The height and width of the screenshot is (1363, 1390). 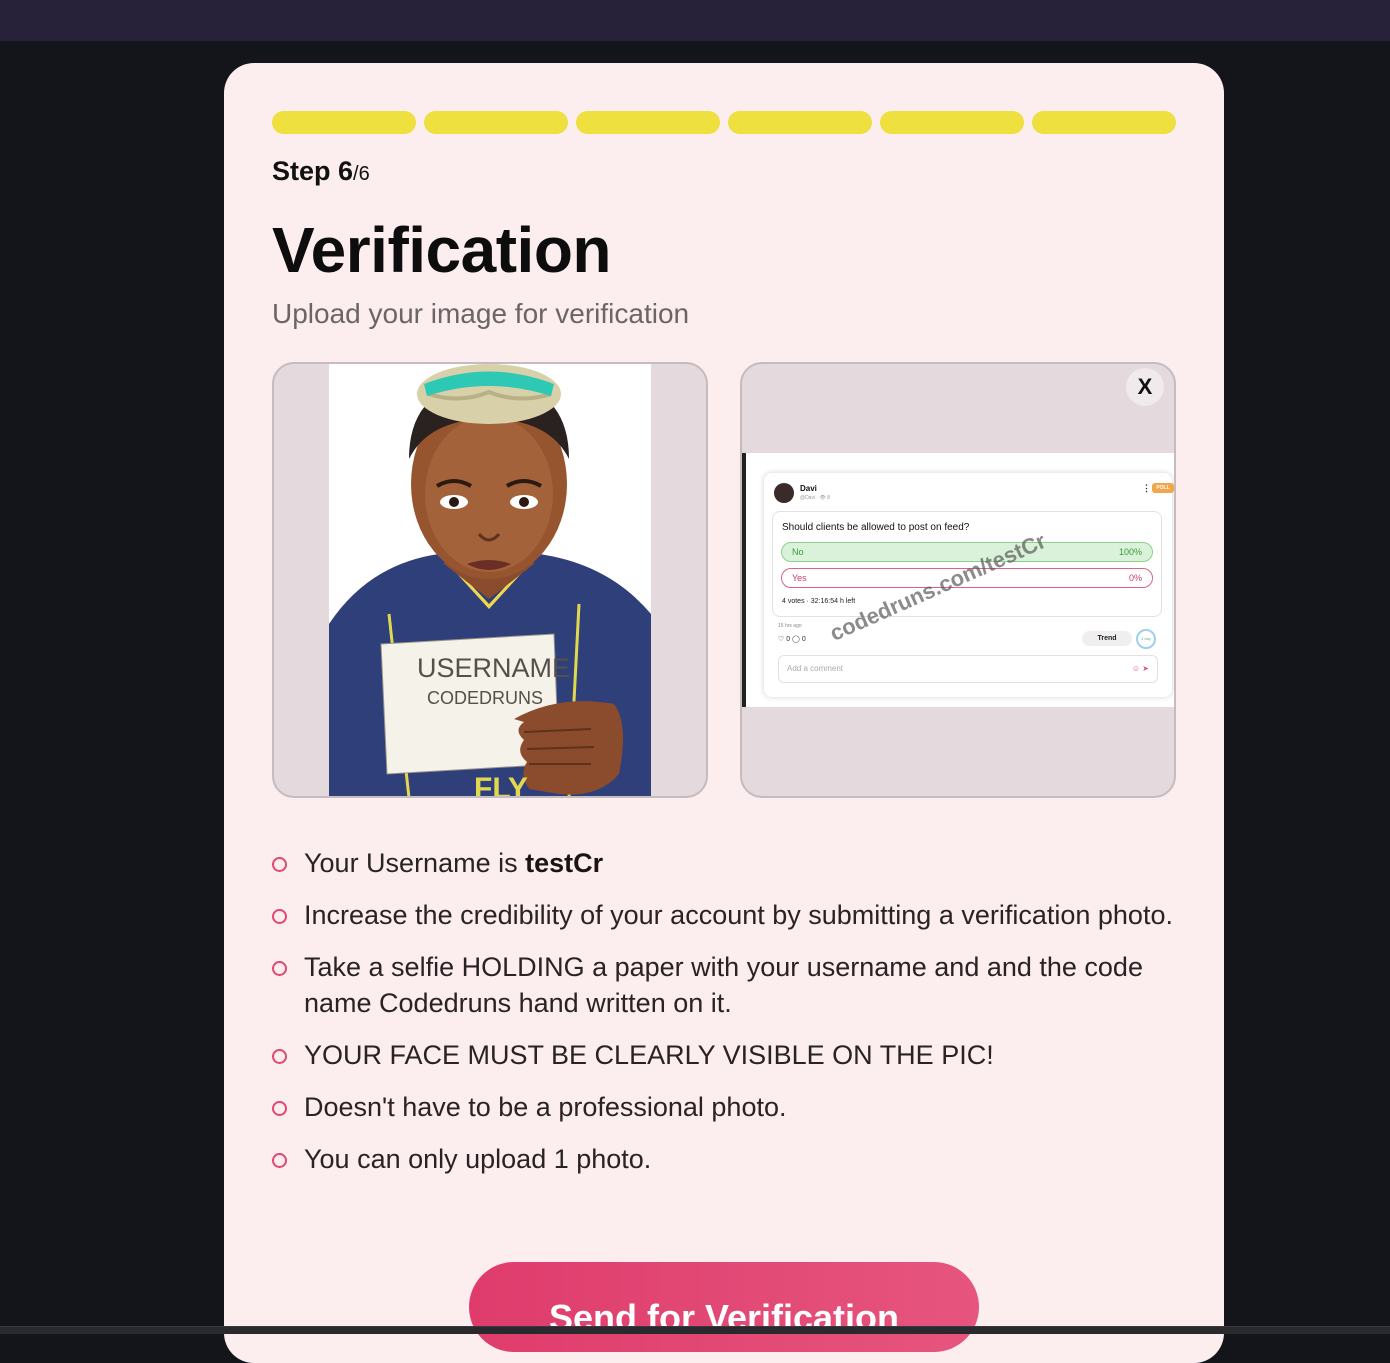 I want to click on avatar, so click(x=784, y=493).